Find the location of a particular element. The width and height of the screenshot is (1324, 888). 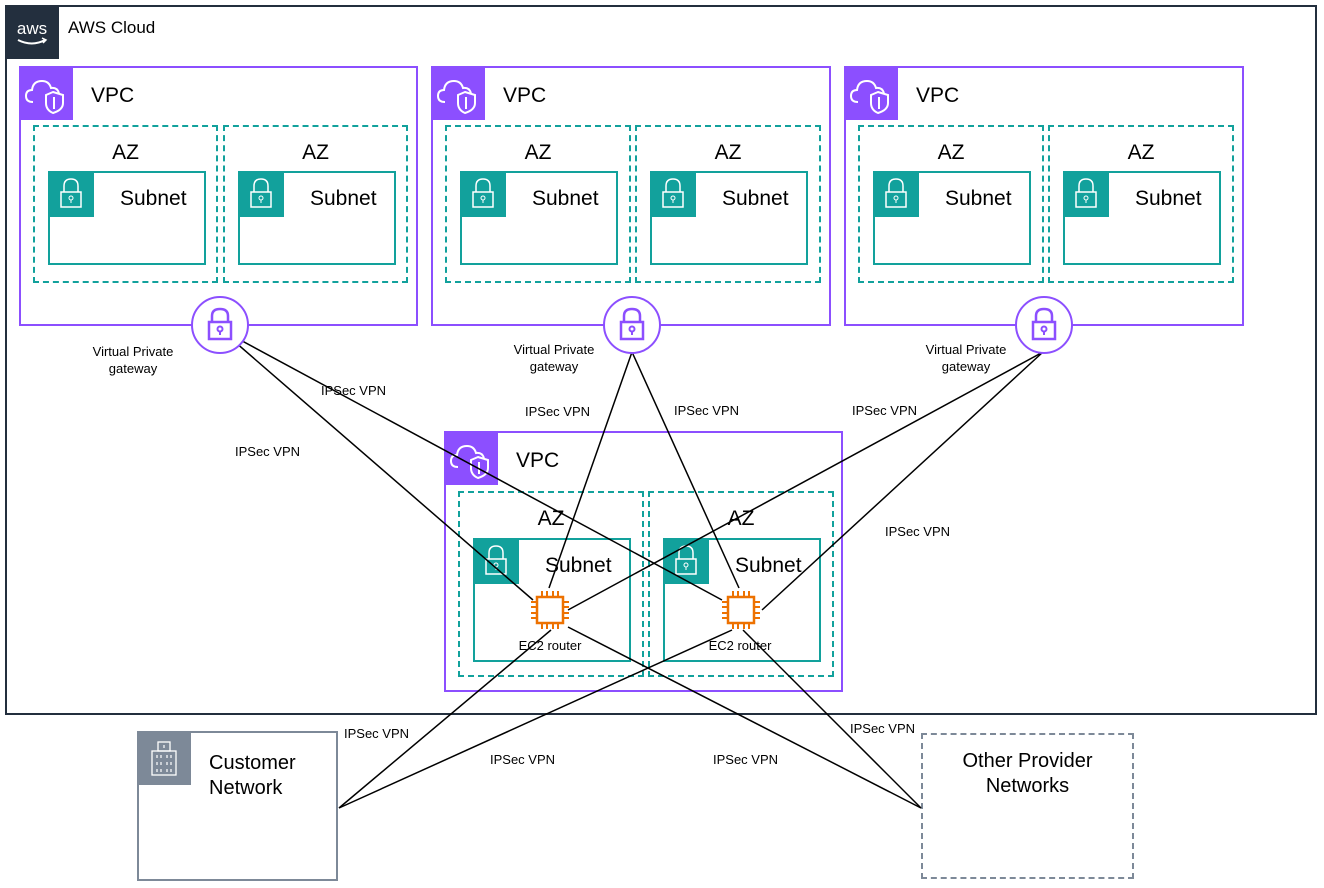

other-title-line2: Networks is located at coordinates (1027, 786).